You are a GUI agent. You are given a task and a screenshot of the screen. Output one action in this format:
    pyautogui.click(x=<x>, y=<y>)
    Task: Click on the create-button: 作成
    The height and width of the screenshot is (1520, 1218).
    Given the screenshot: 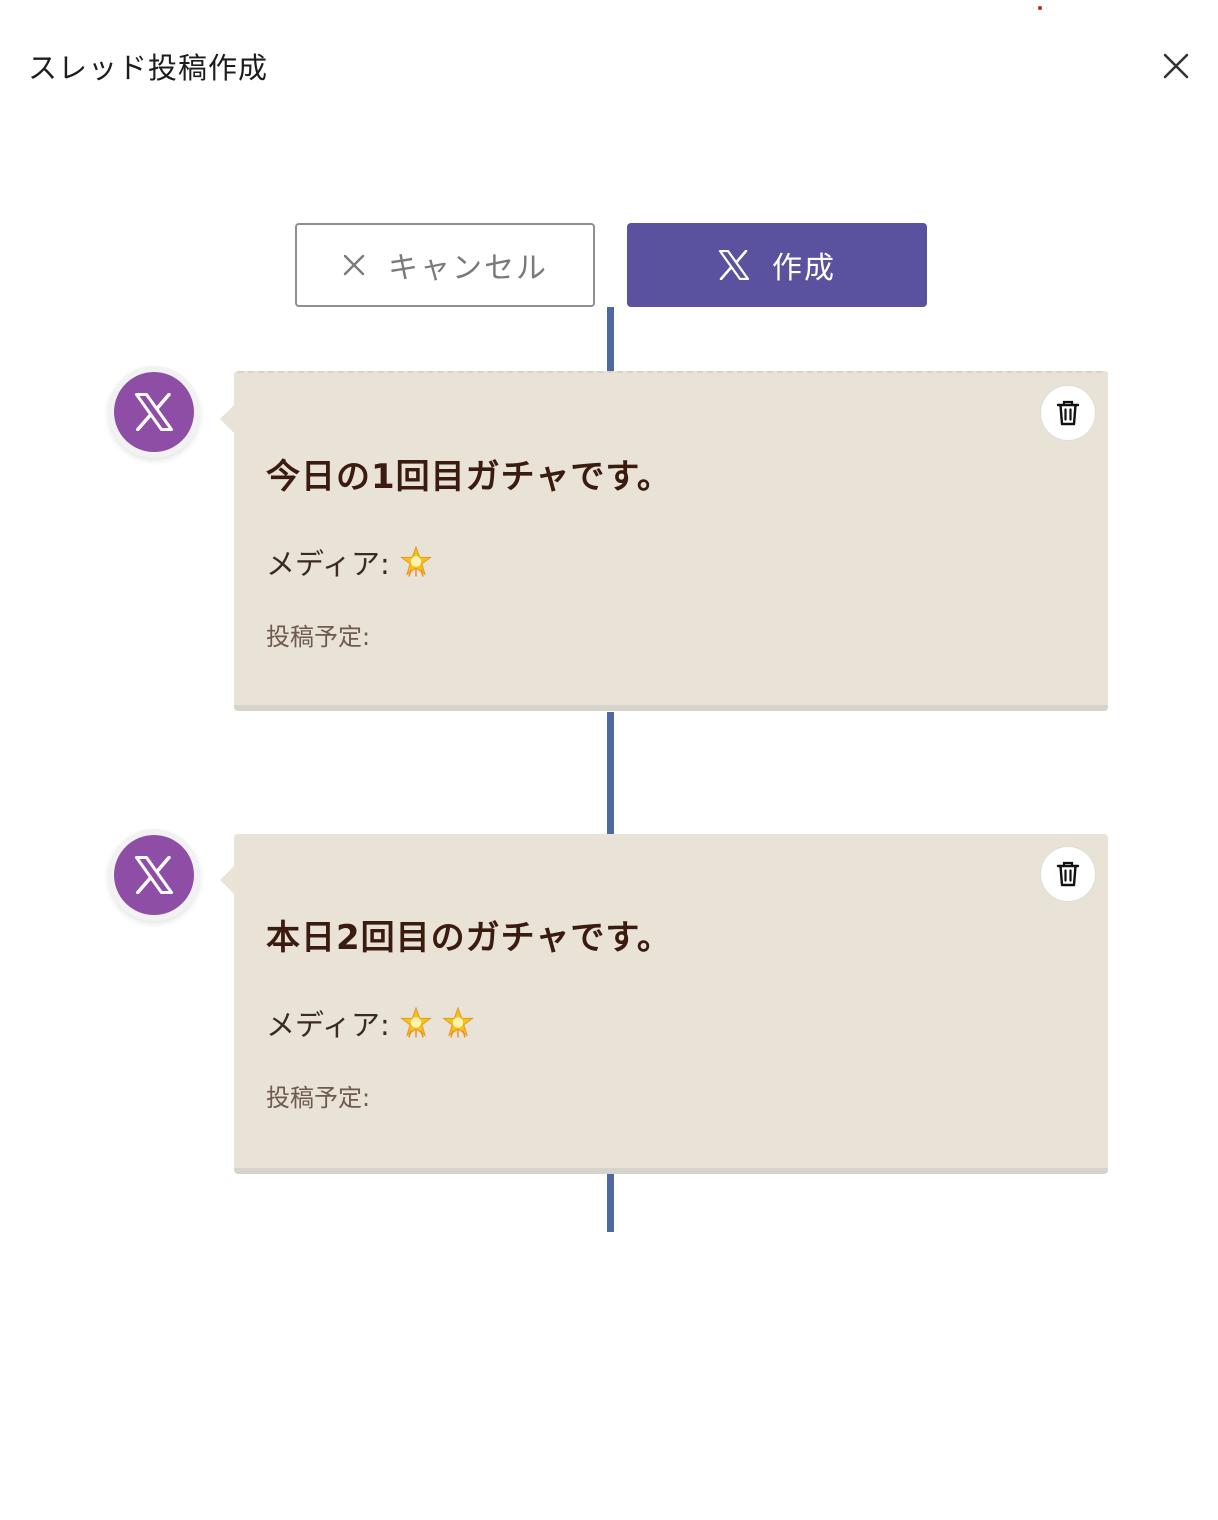 What is the action you would take?
    pyautogui.click(x=777, y=265)
    